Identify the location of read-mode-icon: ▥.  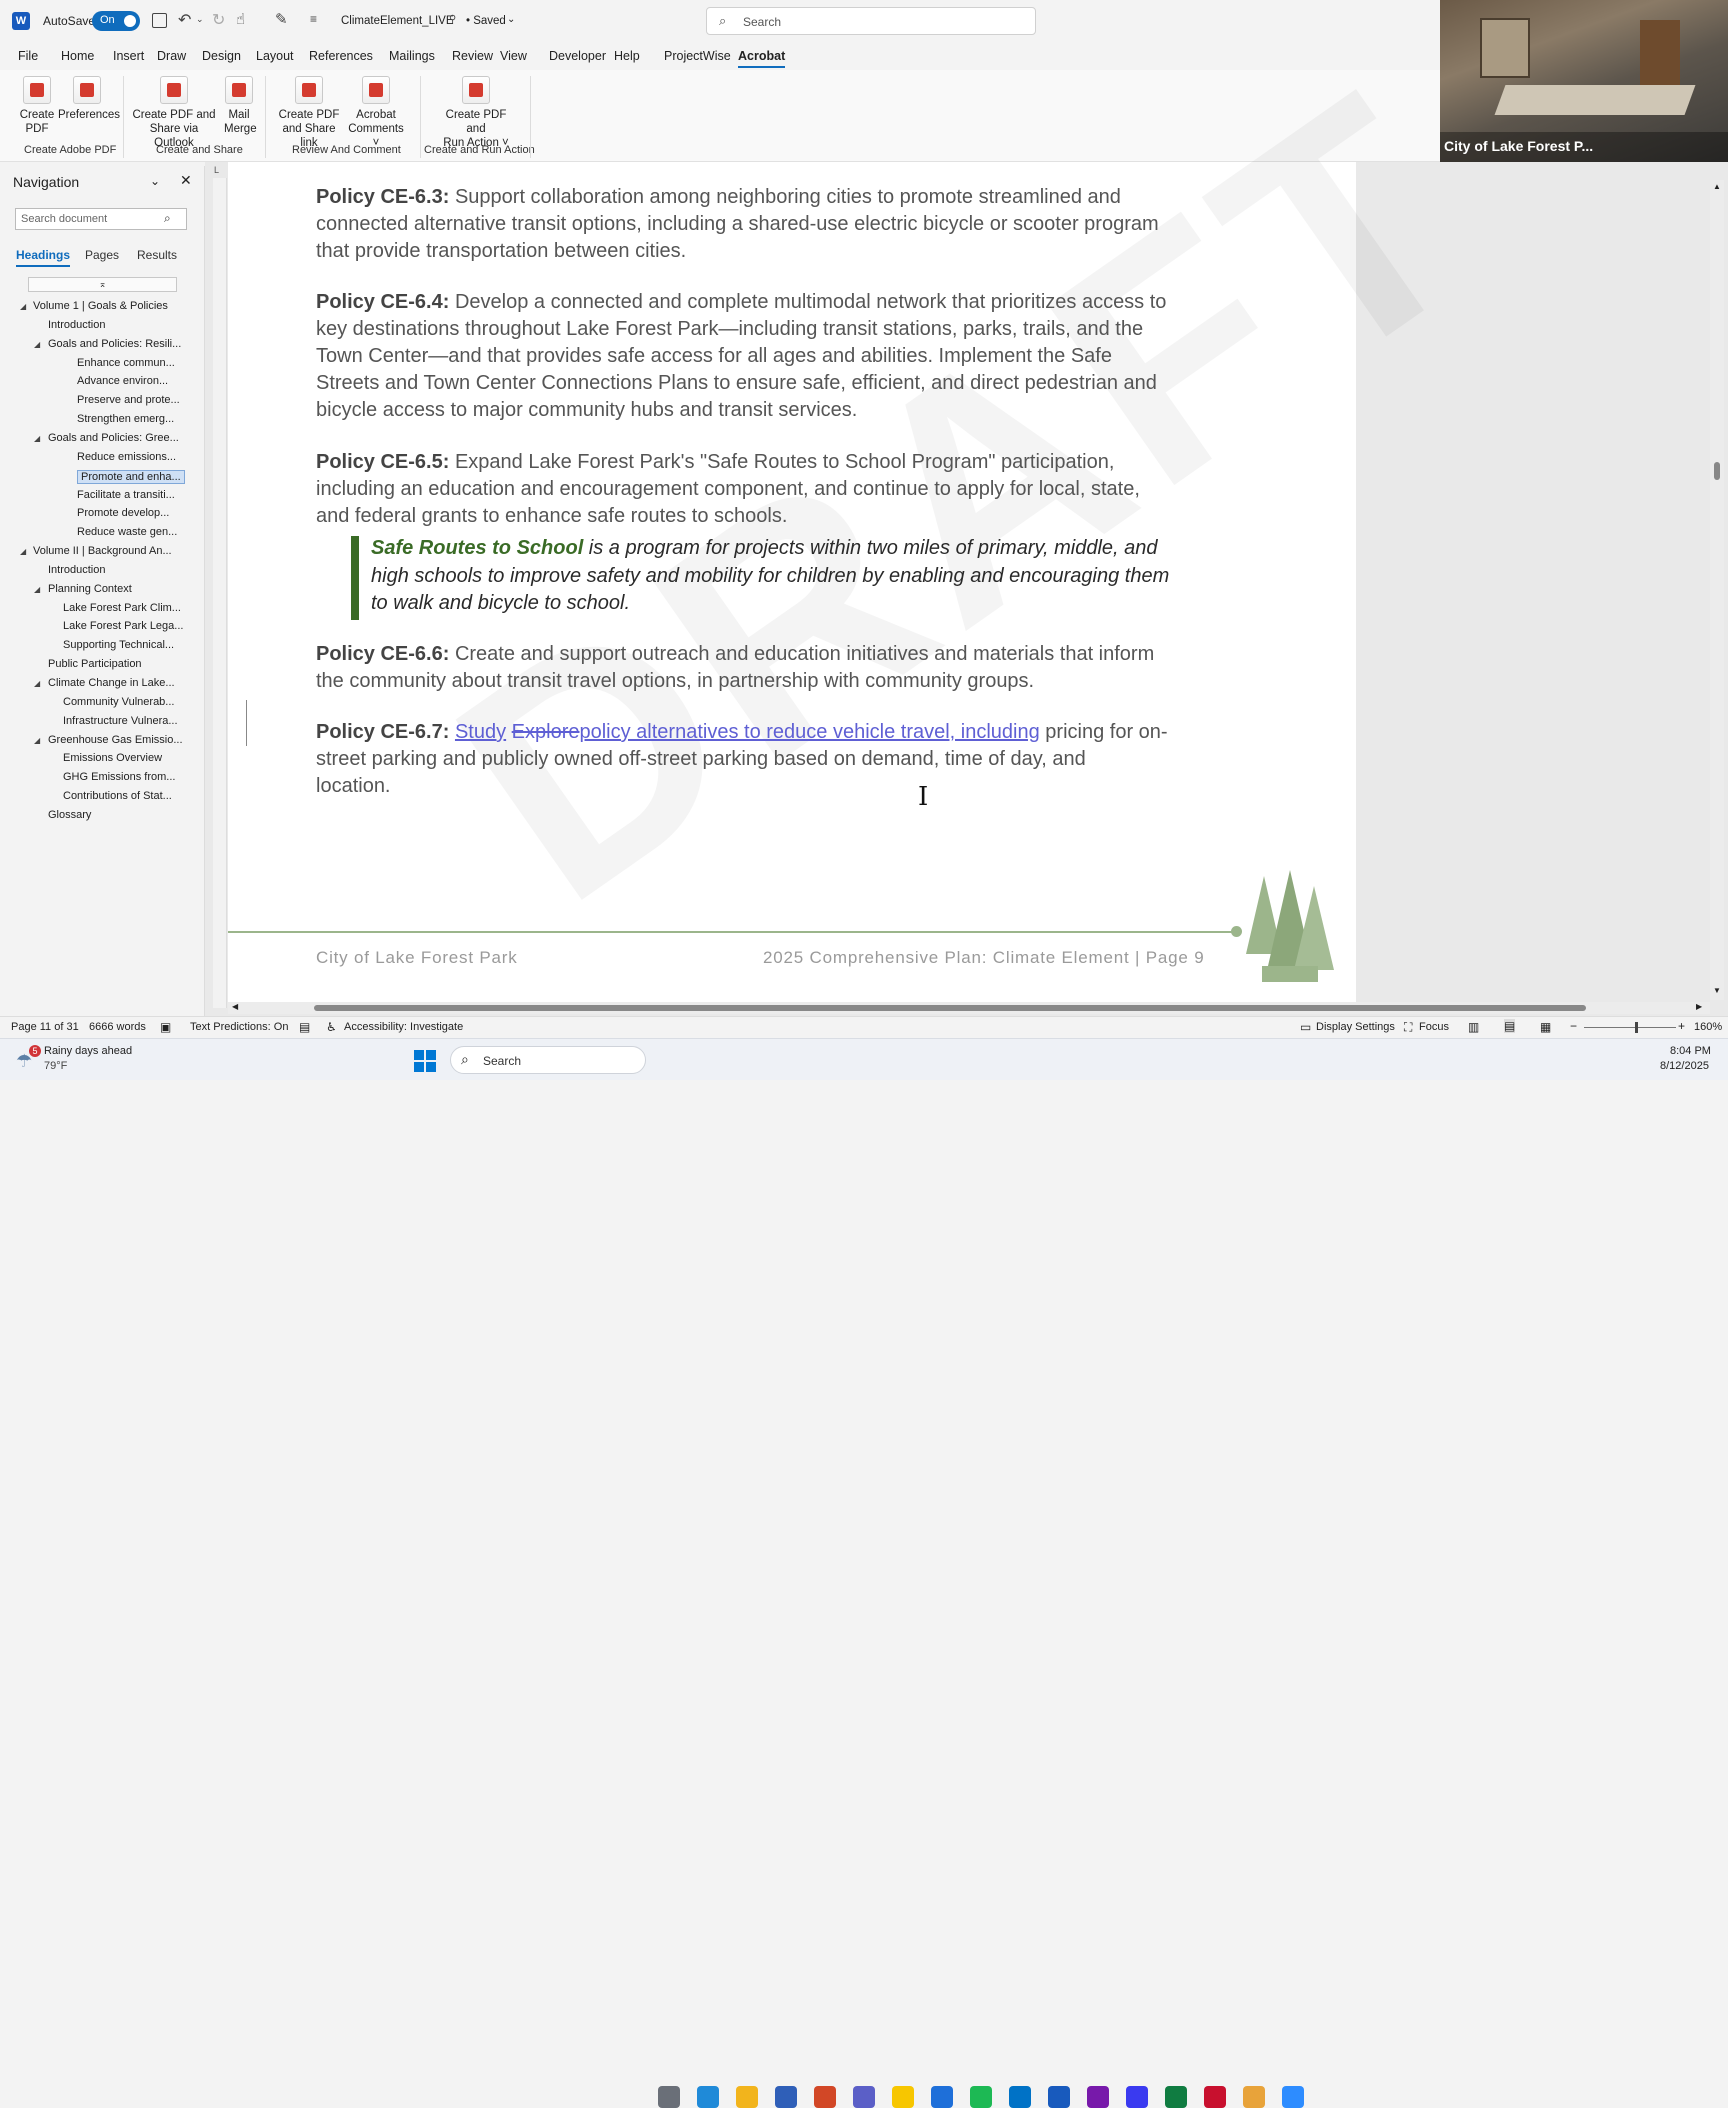
(1473, 1027).